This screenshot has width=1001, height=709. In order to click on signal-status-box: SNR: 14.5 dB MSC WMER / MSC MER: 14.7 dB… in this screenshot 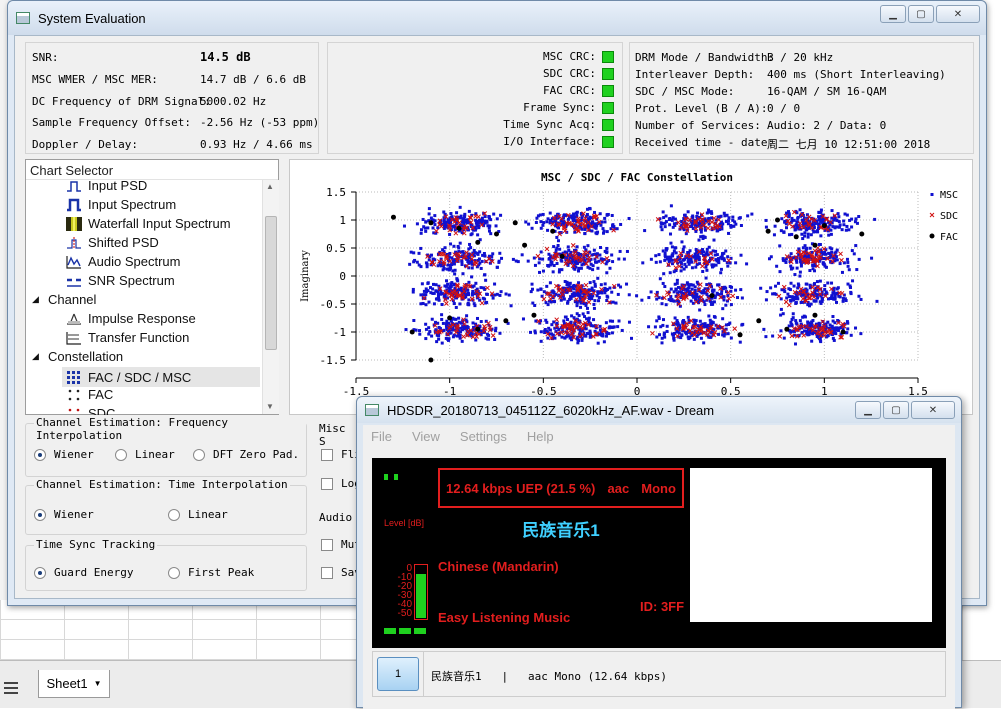, I will do `click(172, 98)`.